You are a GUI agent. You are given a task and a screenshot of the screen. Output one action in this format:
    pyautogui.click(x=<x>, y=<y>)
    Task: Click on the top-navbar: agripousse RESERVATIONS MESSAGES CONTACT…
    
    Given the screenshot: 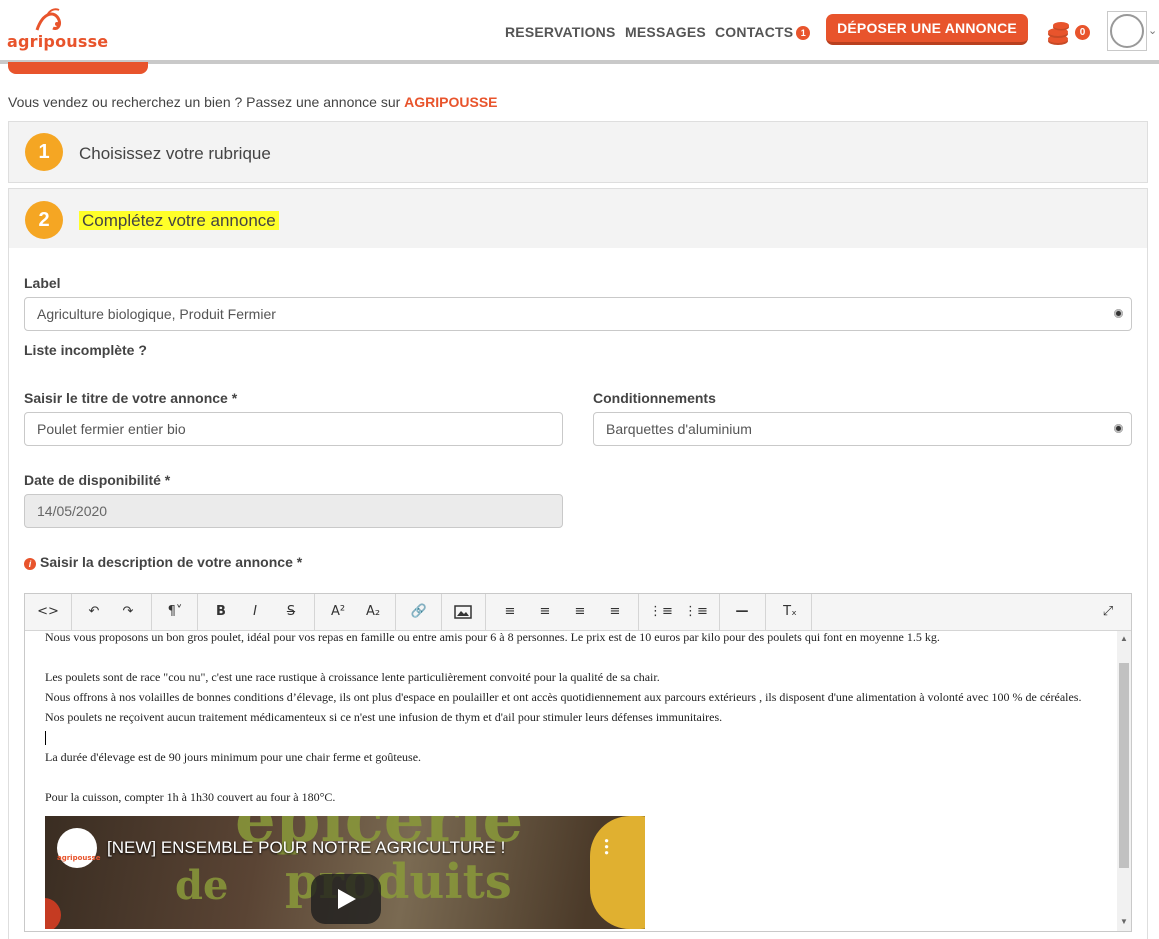 What is the action you would take?
    pyautogui.click(x=579, y=32)
    